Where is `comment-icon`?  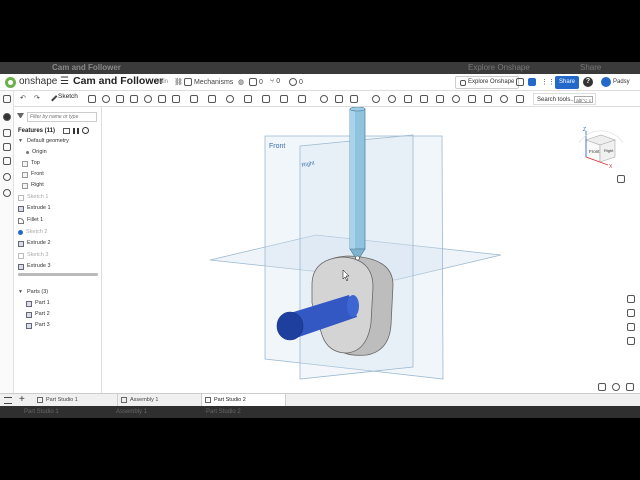 comment-icon is located at coordinates (7, 117).